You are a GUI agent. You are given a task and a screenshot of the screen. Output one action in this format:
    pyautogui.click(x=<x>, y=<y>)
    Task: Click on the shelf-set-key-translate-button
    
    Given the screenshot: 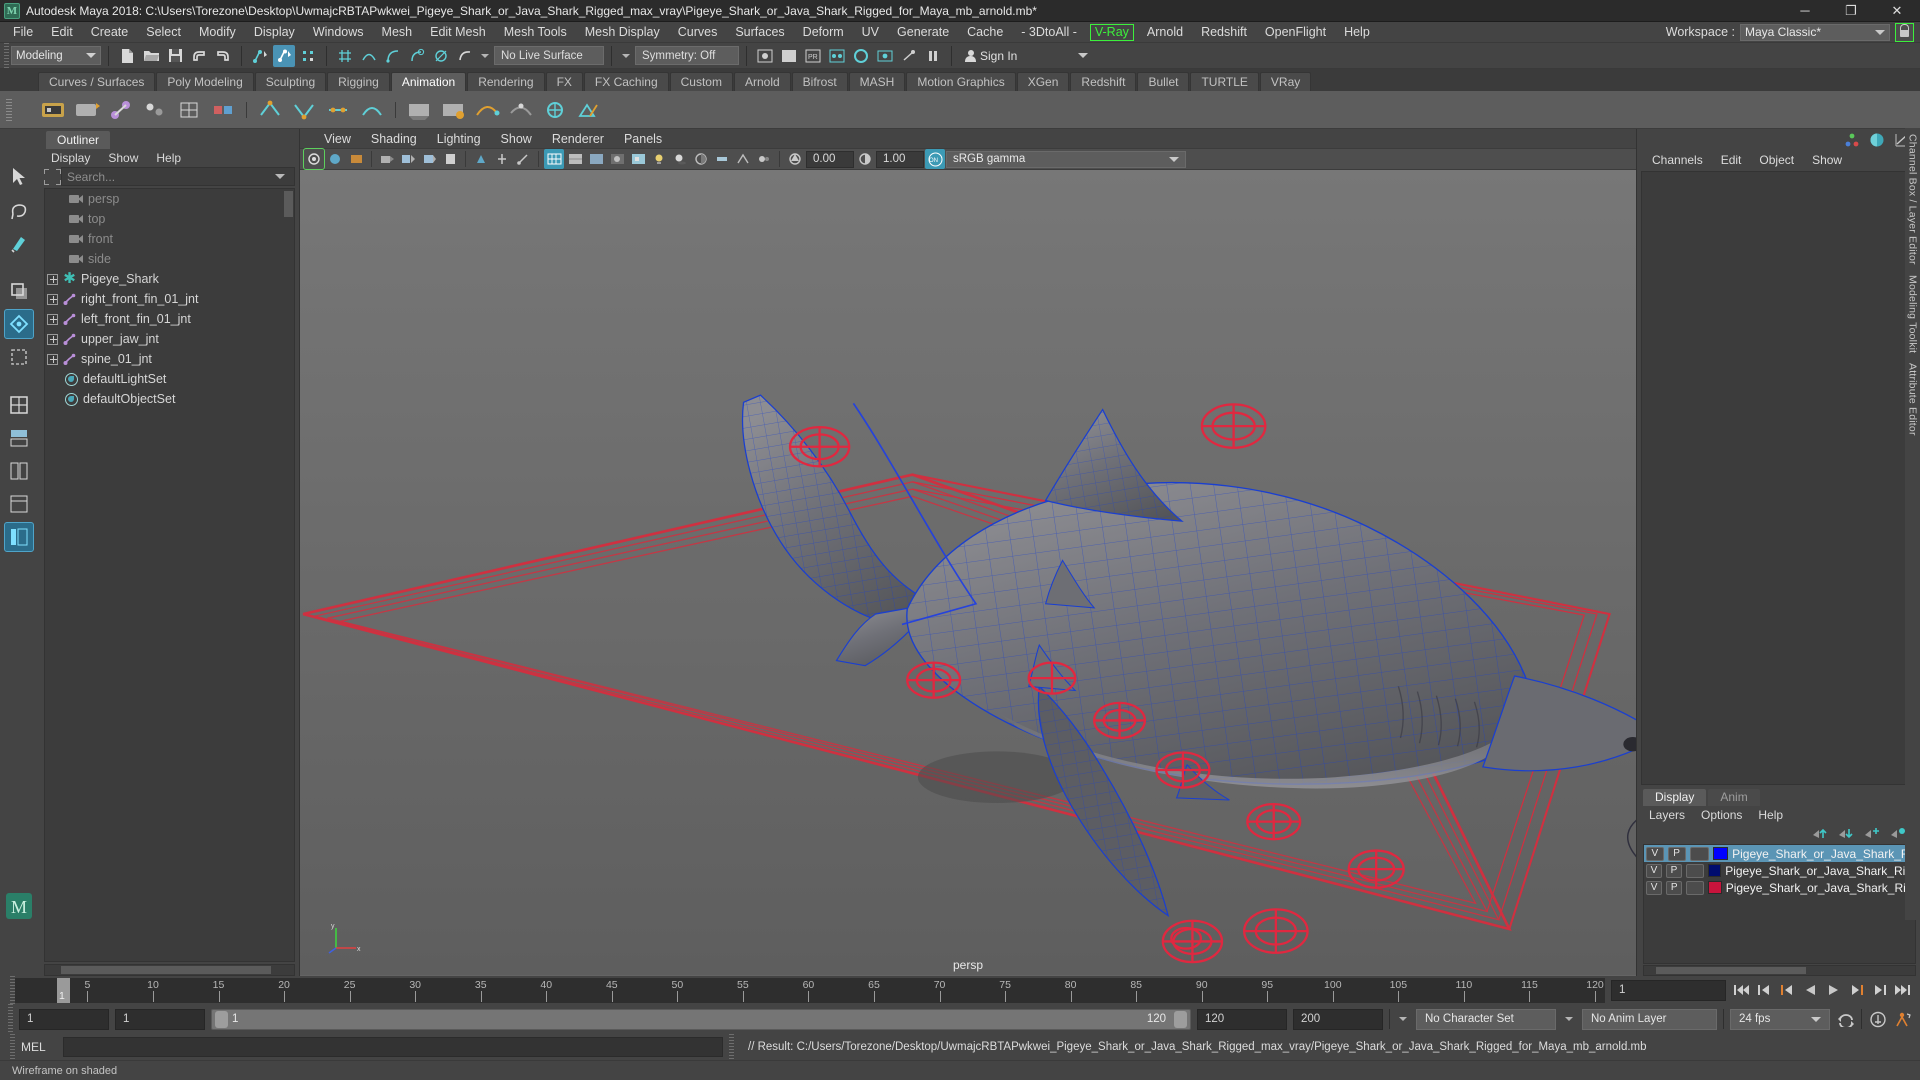 What is the action you would take?
    pyautogui.click(x=87, y=110)
    